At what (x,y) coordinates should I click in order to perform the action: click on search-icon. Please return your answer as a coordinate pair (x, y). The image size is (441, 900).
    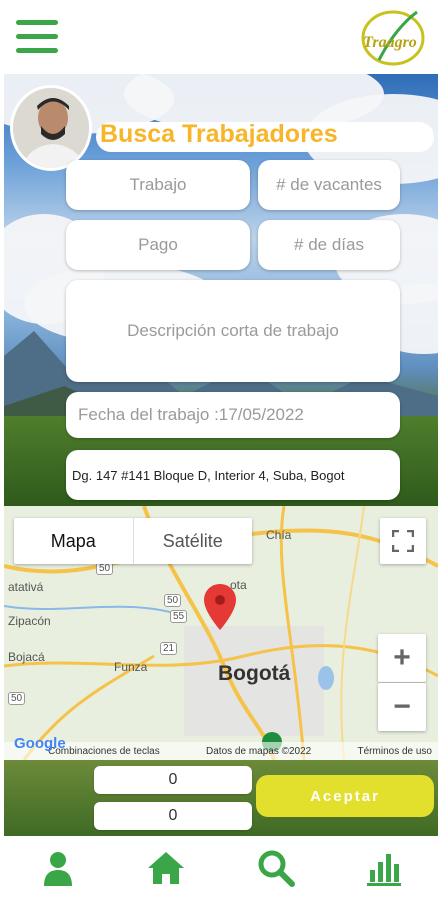
    Looking at the image, I should click on (276, 868).